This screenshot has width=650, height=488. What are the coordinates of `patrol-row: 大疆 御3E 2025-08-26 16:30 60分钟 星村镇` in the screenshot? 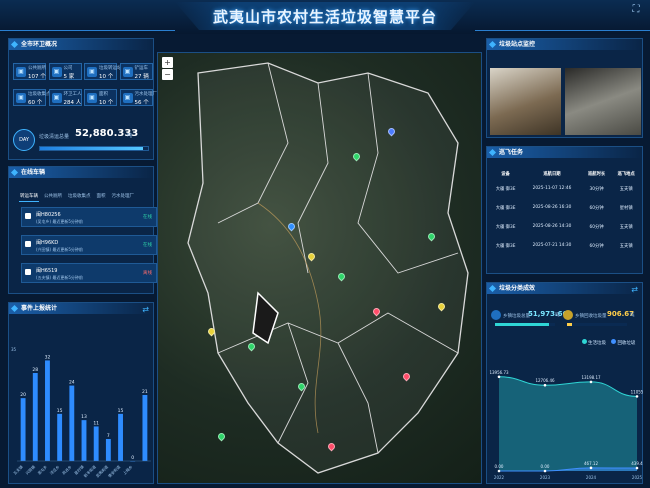 It's located at (565, 207).